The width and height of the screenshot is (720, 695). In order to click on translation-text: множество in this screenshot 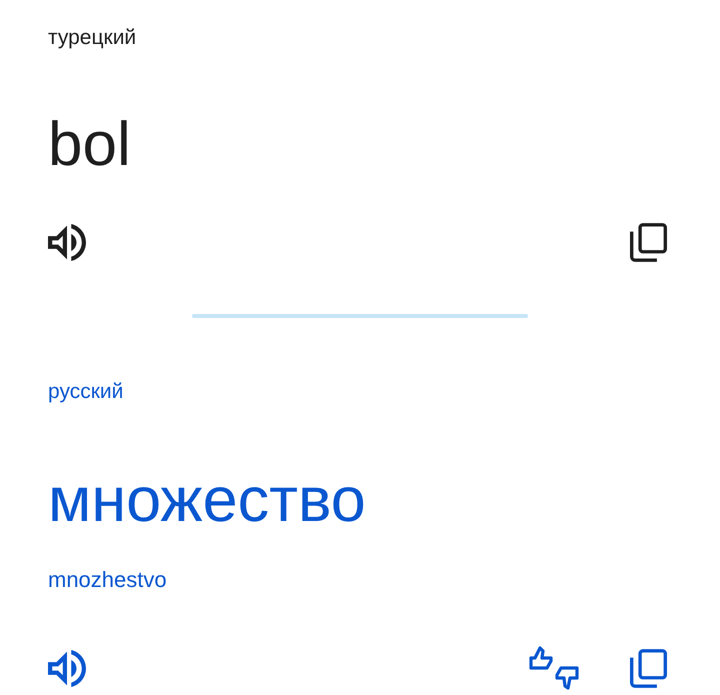, I will do `click(207, 500)`.